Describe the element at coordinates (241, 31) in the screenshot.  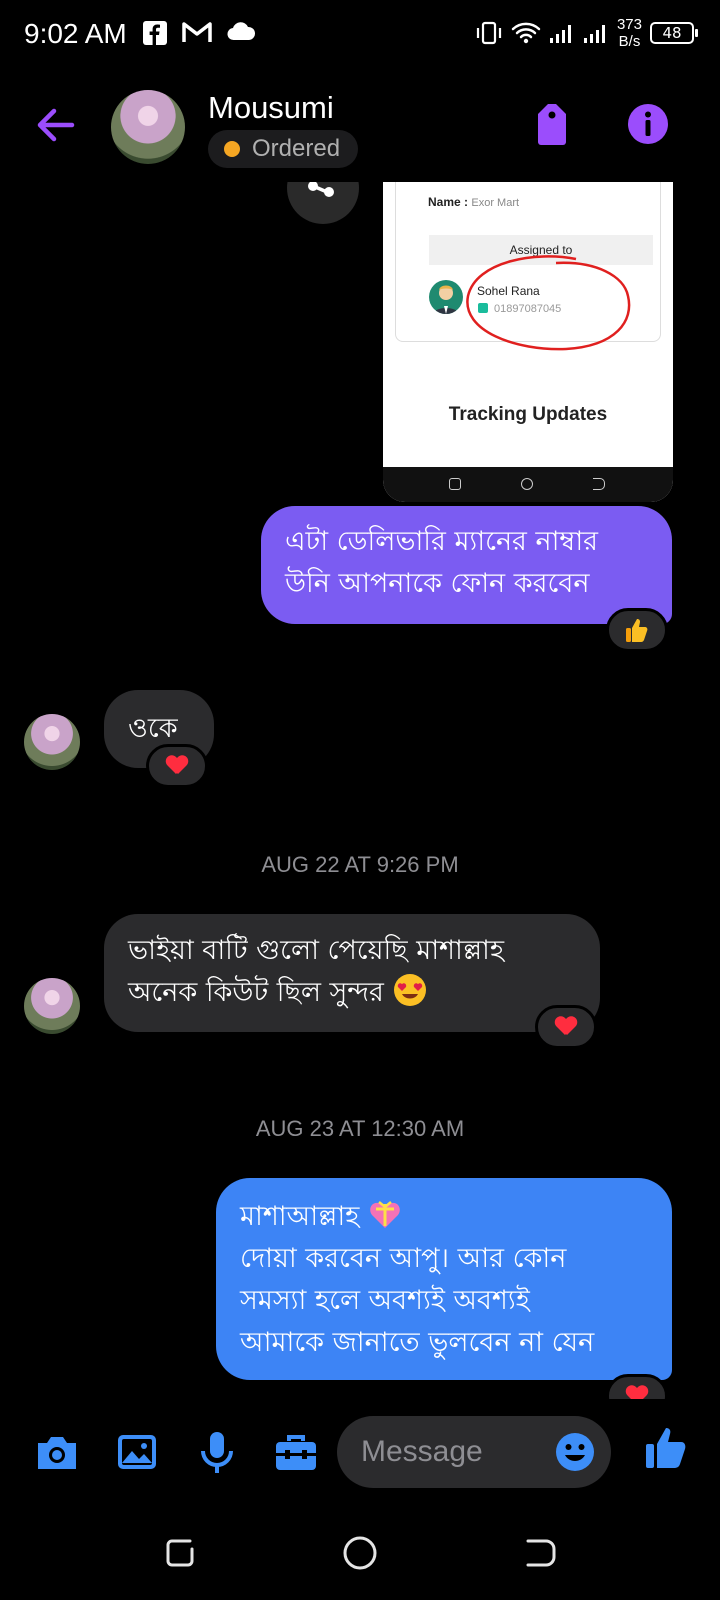
I see `cloud-icon` at that location.